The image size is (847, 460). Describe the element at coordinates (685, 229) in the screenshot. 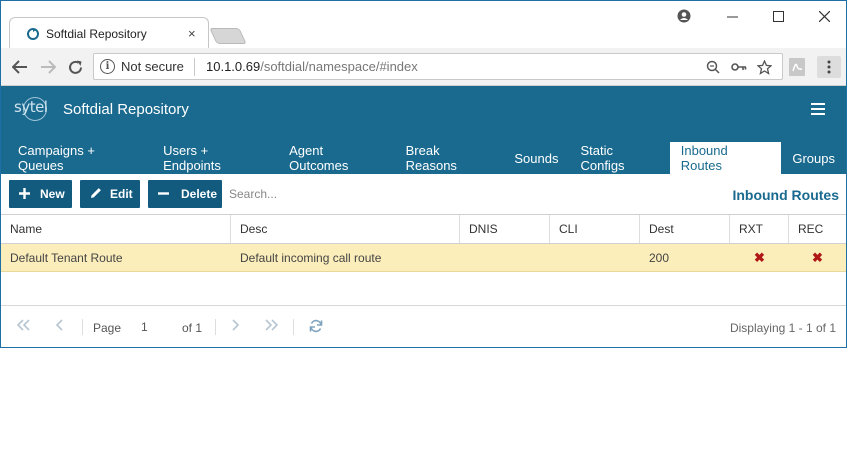

I see `col-header-dest: Dest` at that location.